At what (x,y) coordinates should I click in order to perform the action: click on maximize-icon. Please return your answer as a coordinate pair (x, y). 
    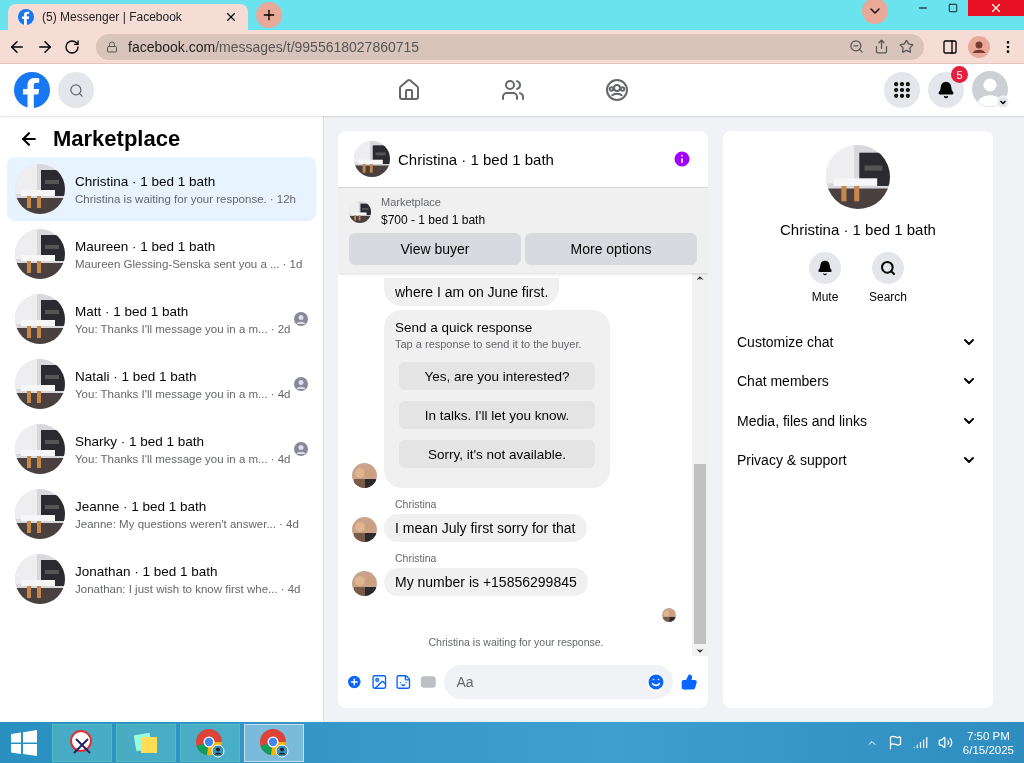
    Looking at the image, I should click on (953, 8).